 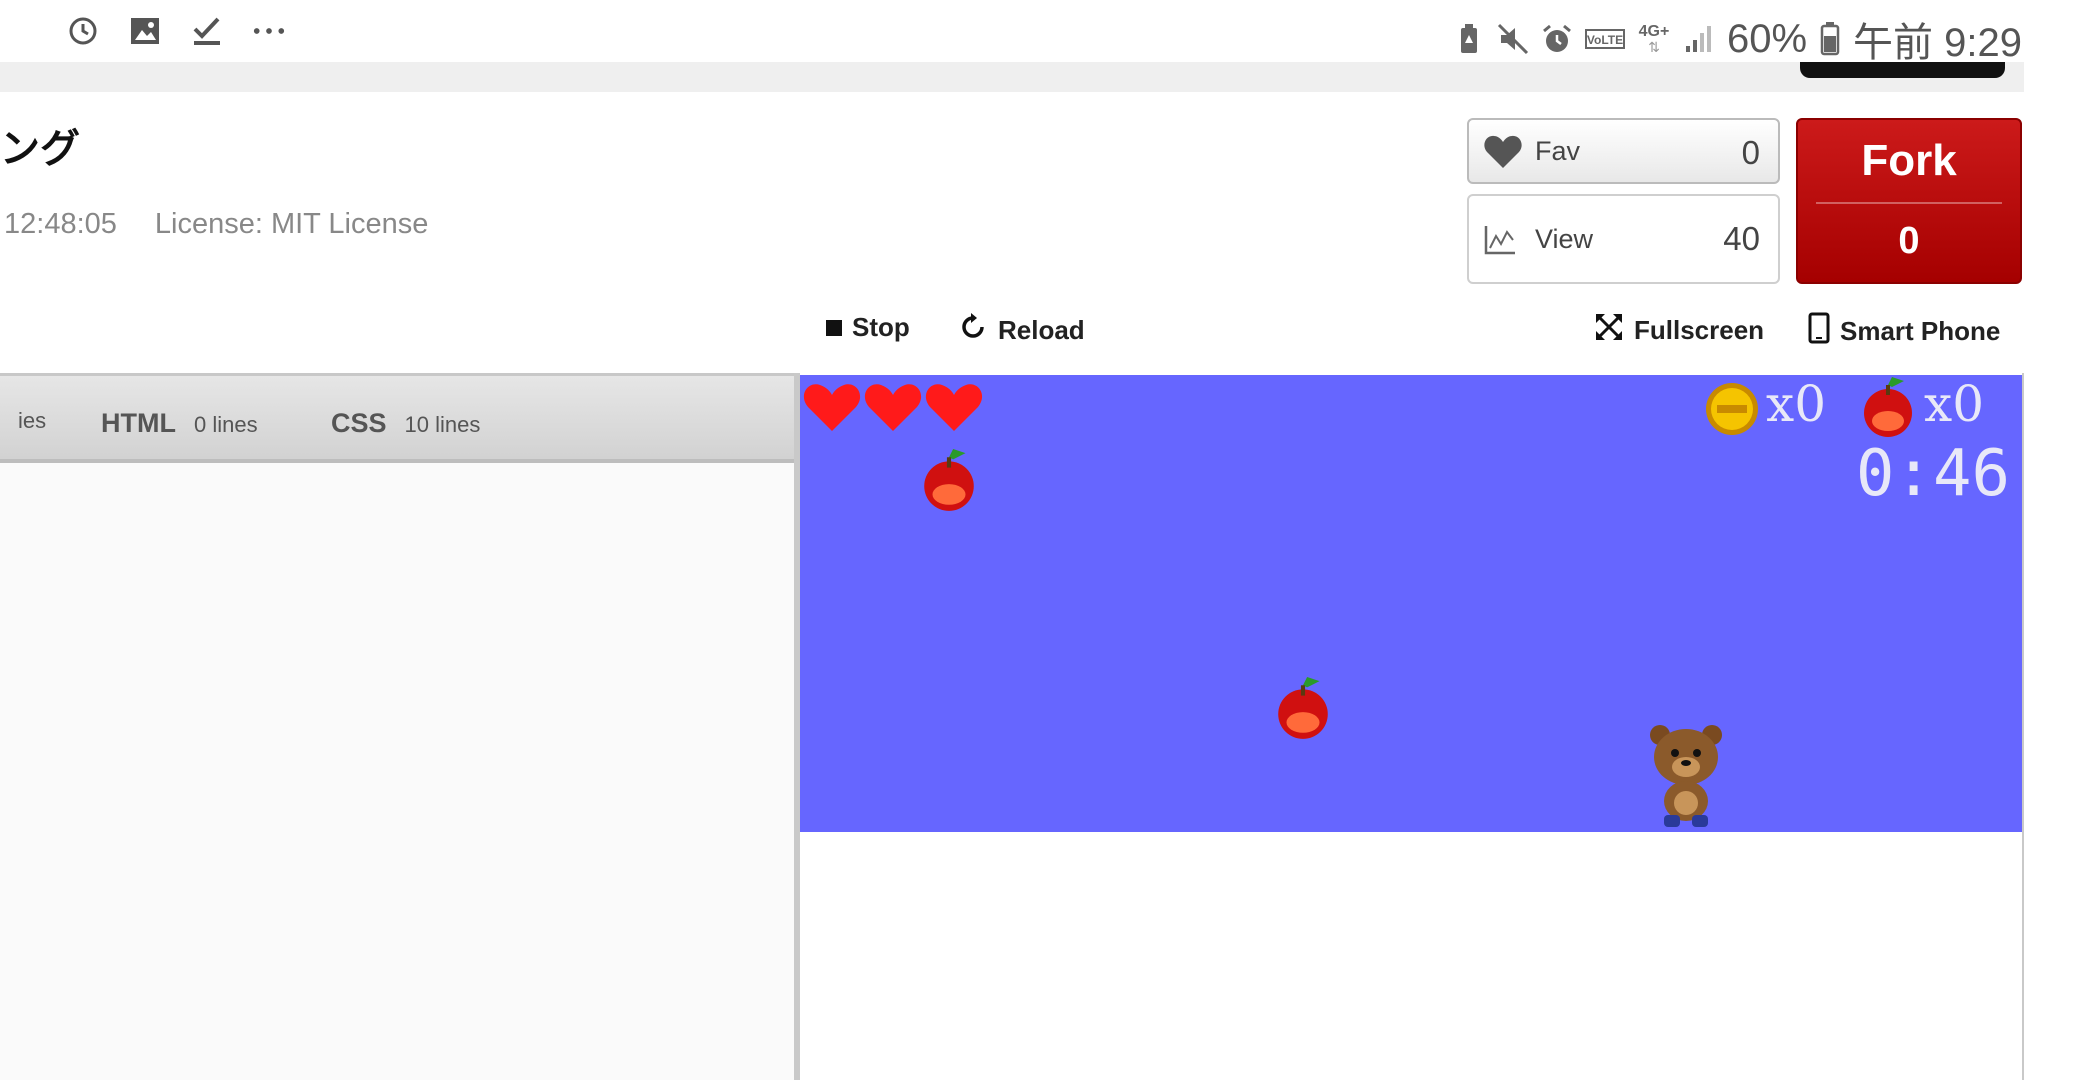 I want to click on reload-label: Reload, so click(x=1041, y=330).